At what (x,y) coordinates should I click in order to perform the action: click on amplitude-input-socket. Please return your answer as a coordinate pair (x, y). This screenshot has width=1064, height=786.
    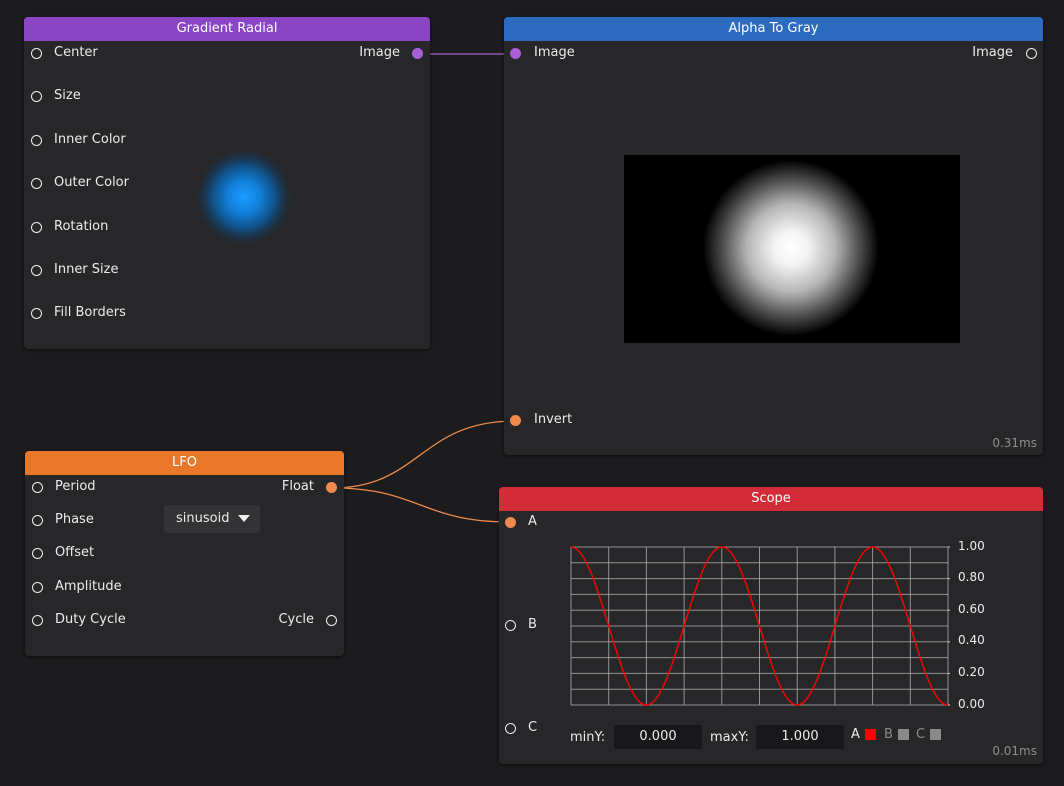
    Looking at the image, I should click on (37, 587).